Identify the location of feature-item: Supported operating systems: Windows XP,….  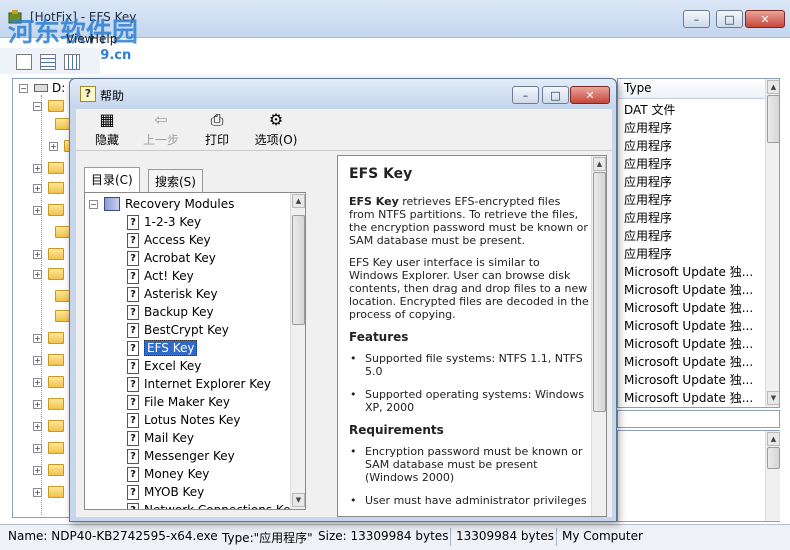
(469, 401).